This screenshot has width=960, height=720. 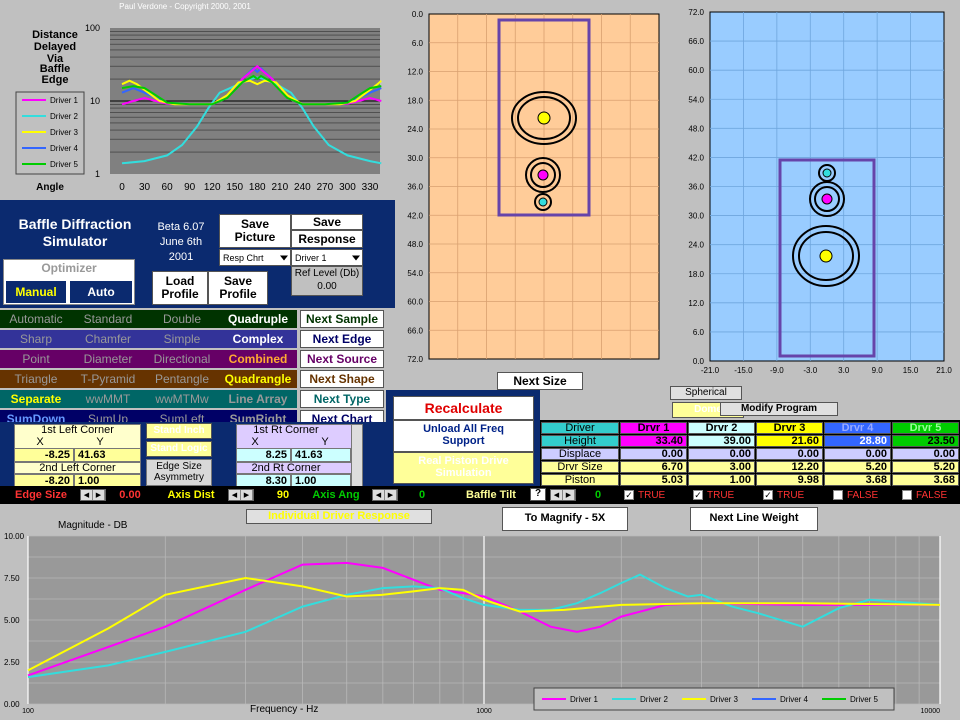 I want to click on modify-program-button: Modify Program, so click(x=779, y=409).